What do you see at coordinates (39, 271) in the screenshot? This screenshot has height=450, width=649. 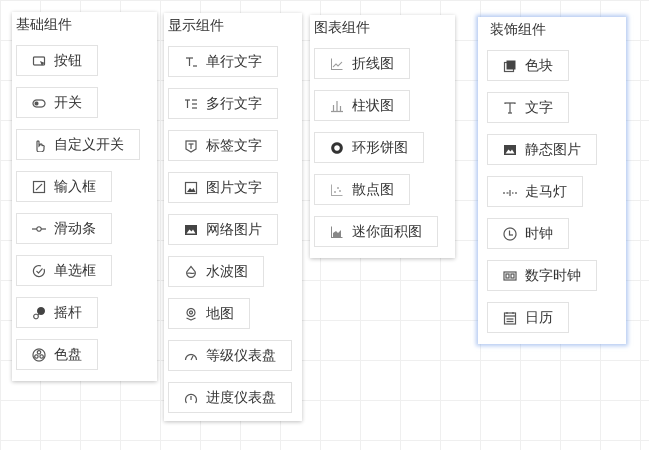 I see `check-circle-icon` at bounding box center [39, 271].